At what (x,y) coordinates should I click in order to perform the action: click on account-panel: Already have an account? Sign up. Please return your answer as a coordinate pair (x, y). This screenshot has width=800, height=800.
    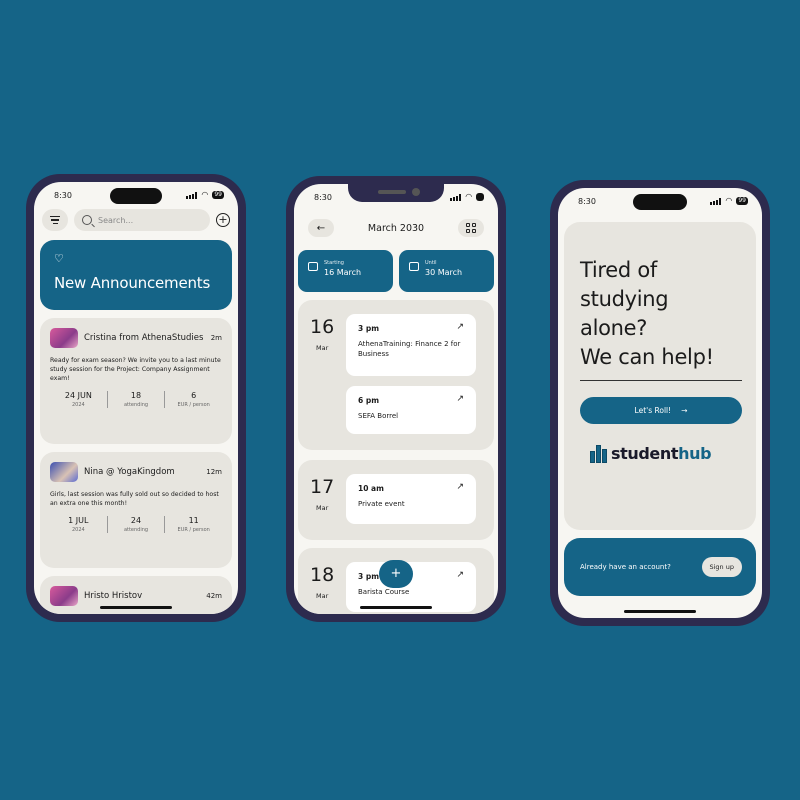
    Looking at the image, I should click on (660, 567).